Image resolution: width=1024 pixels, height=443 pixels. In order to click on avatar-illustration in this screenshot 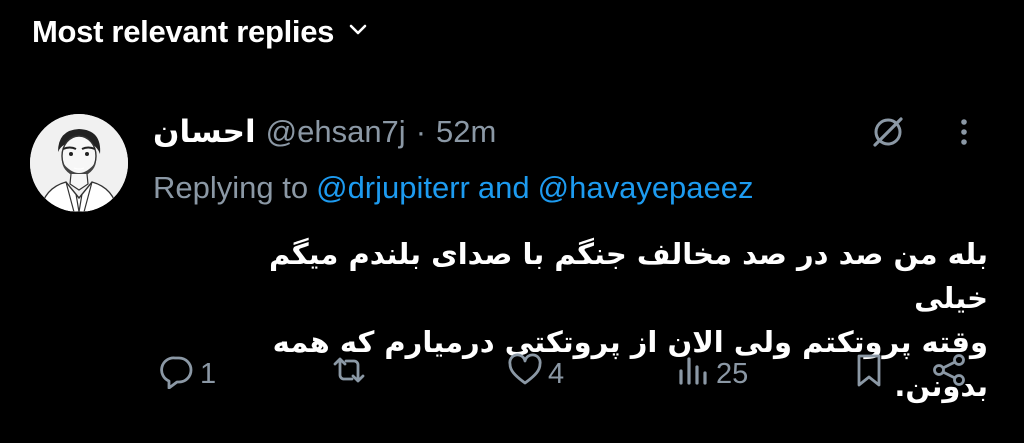, I will do `click(79, 163)`.